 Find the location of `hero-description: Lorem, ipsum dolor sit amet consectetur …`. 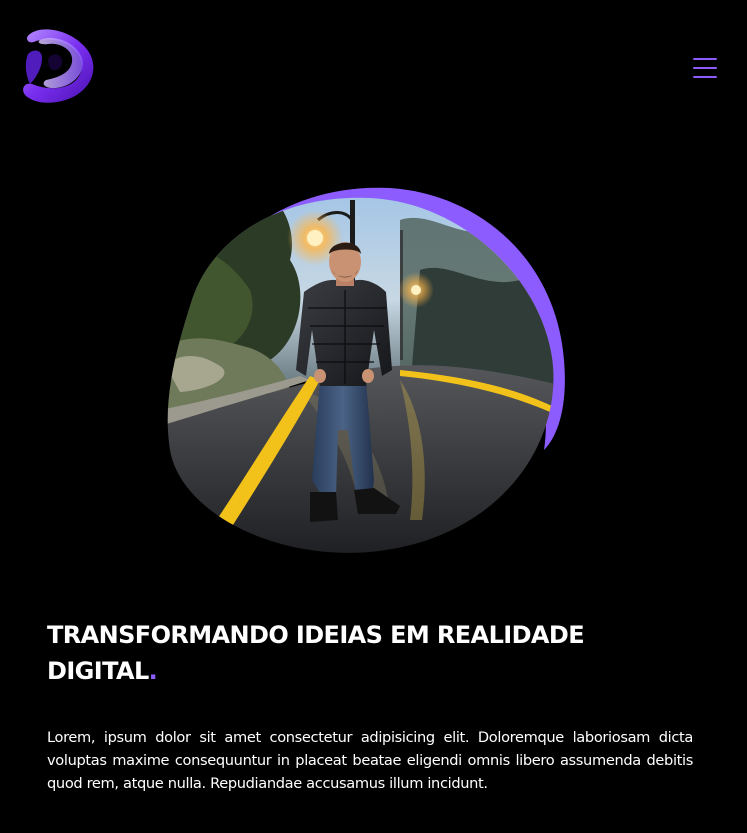

hero-description: Lorem, ipsum dolor sit amet consectetur … is located at coordinates (370, 760).